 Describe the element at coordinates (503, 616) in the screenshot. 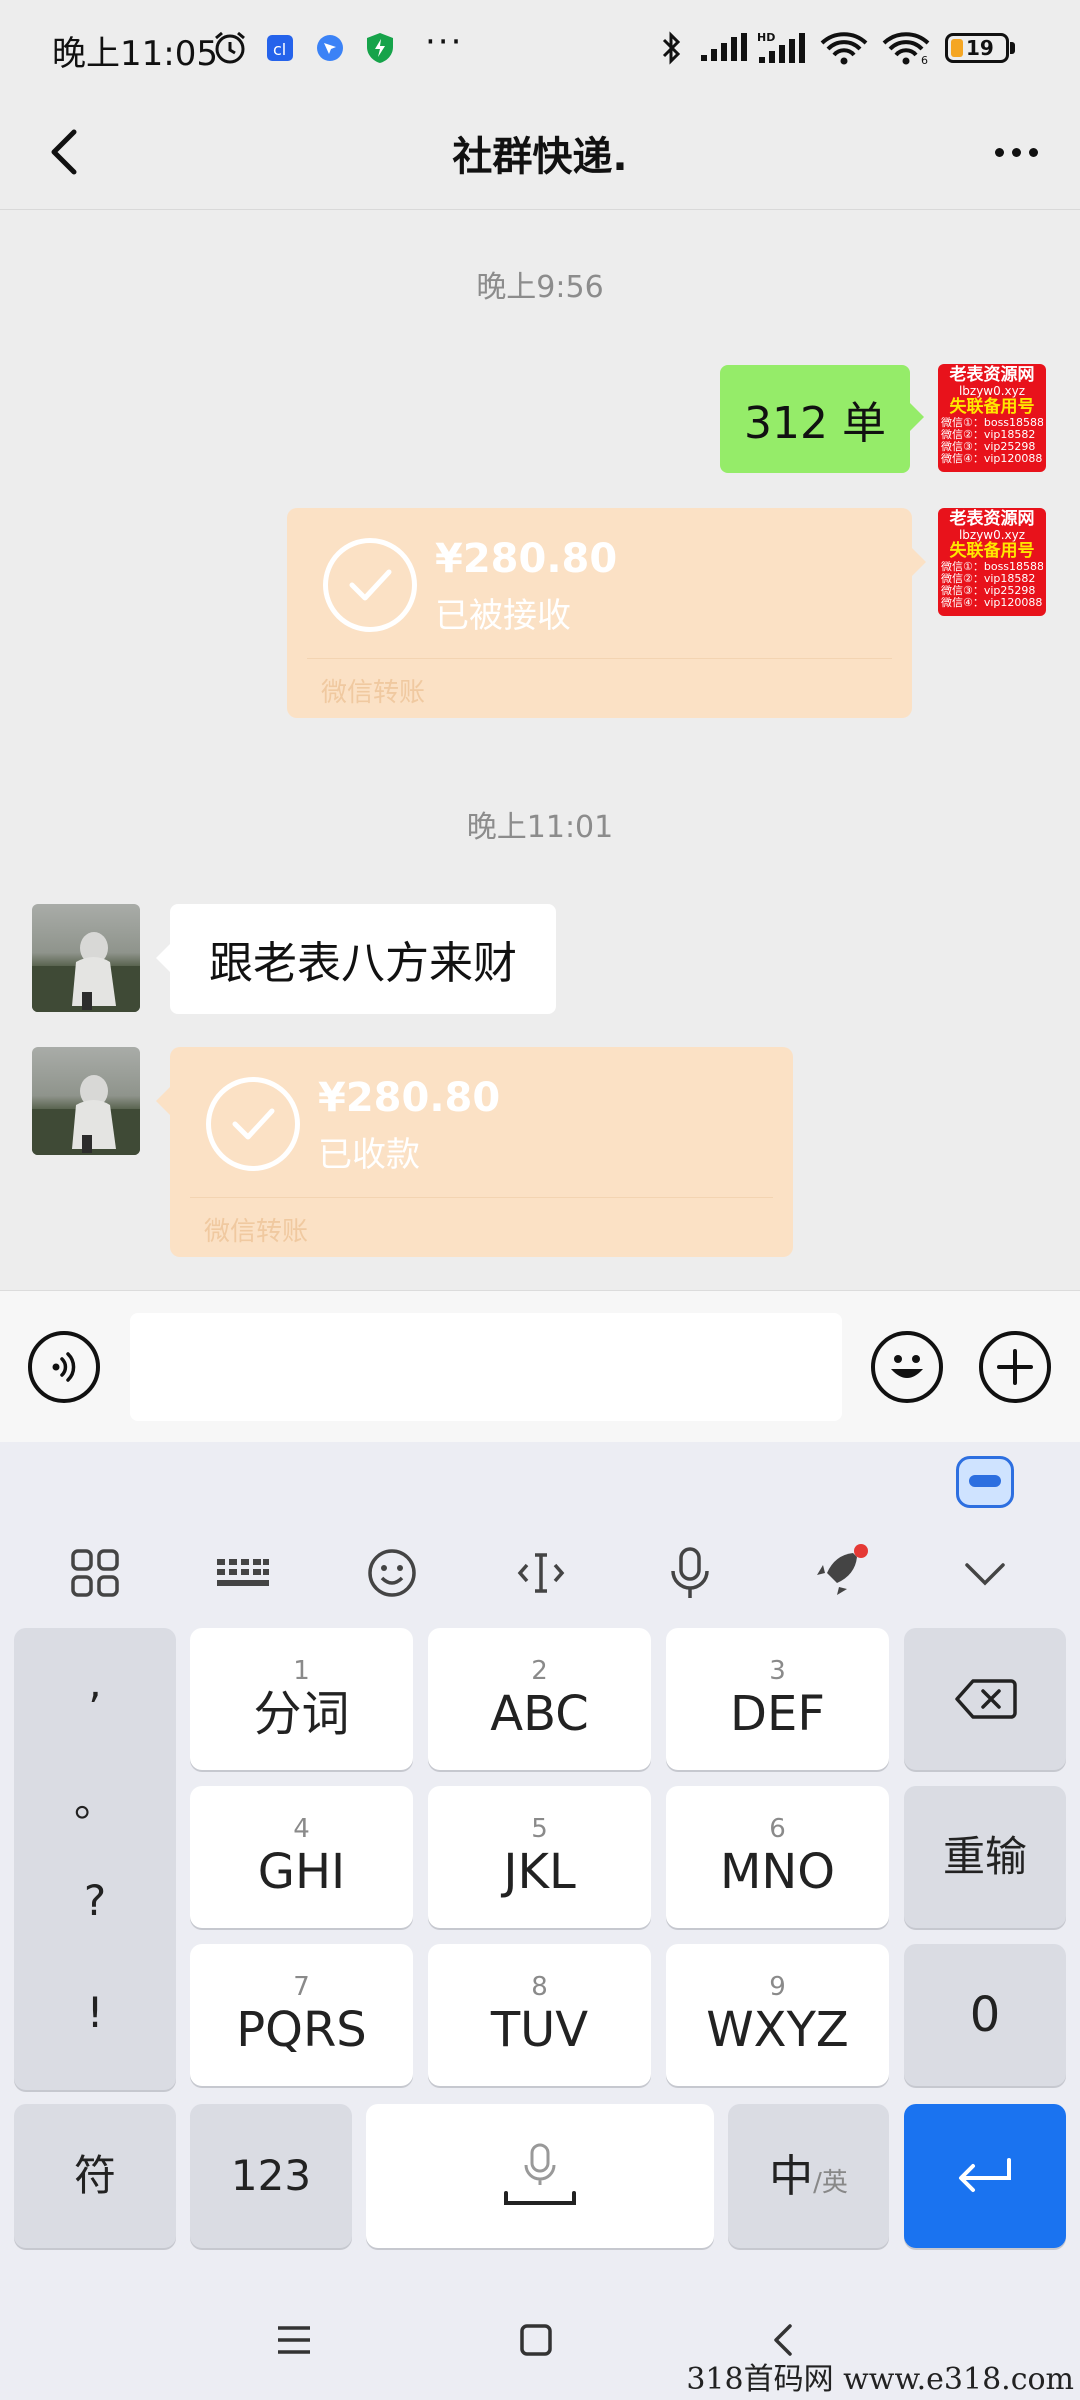

I see `transfer-status: 已被接收` at that location.